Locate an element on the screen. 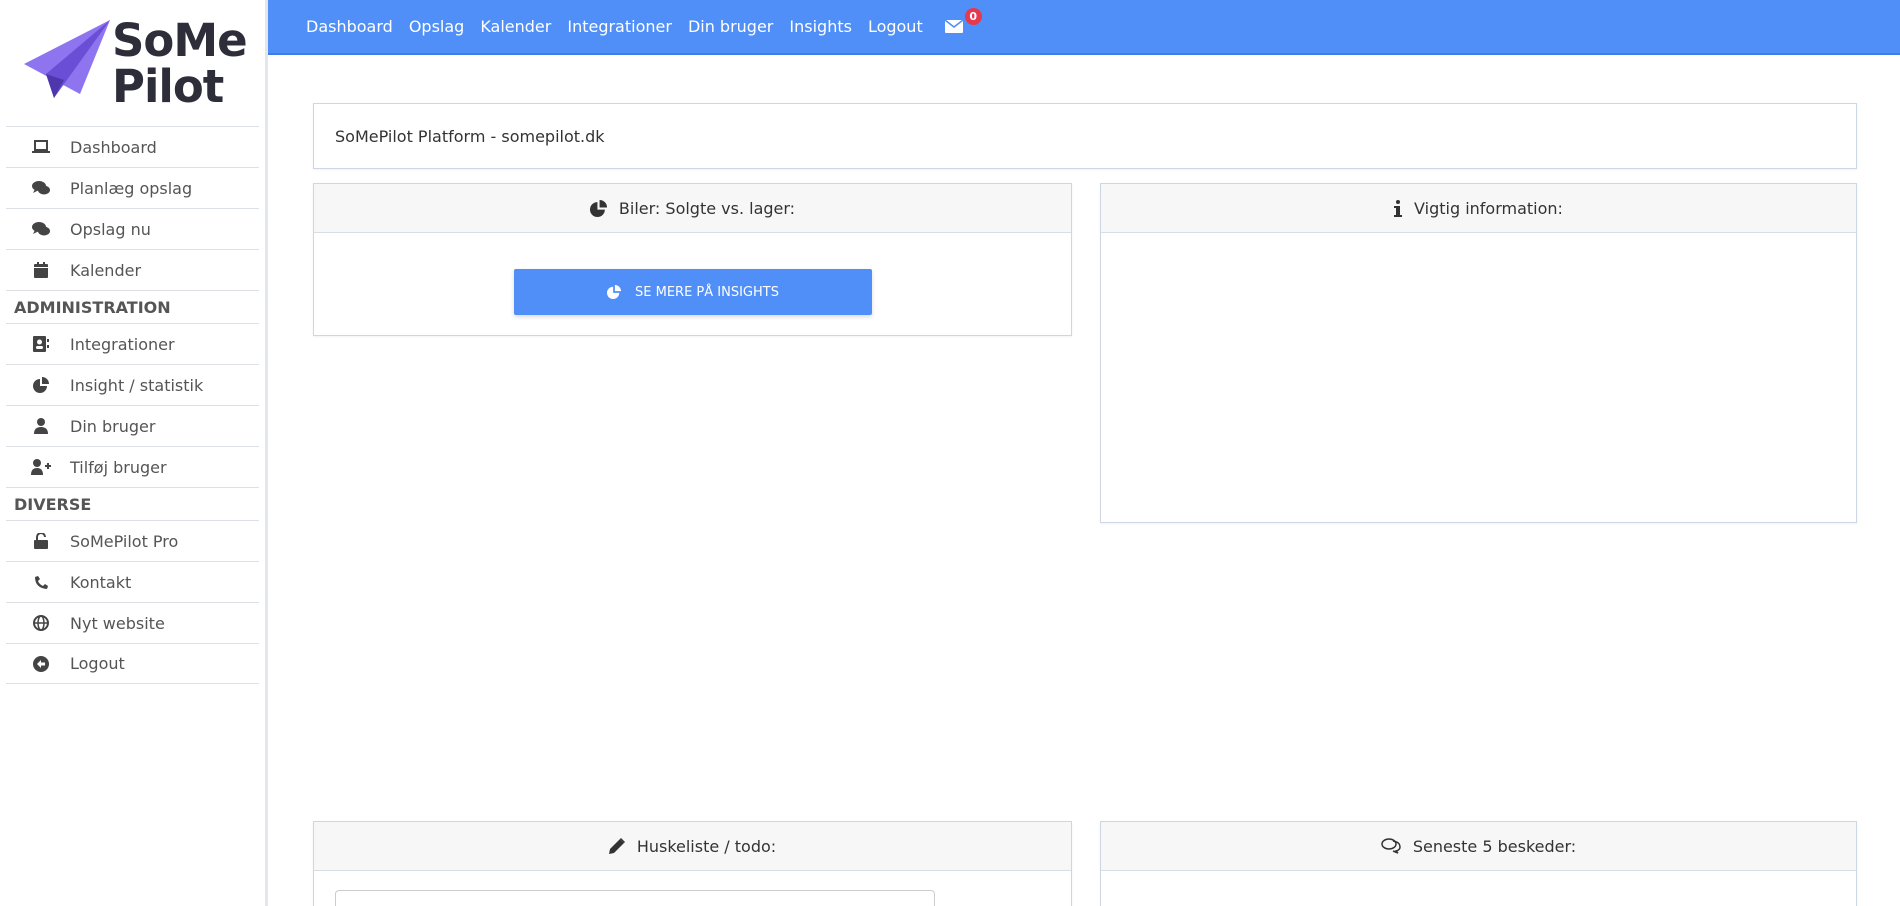 The image size is (1900, 906). sidebar-item-label: Nyt website is located at coordinates (117, 623).